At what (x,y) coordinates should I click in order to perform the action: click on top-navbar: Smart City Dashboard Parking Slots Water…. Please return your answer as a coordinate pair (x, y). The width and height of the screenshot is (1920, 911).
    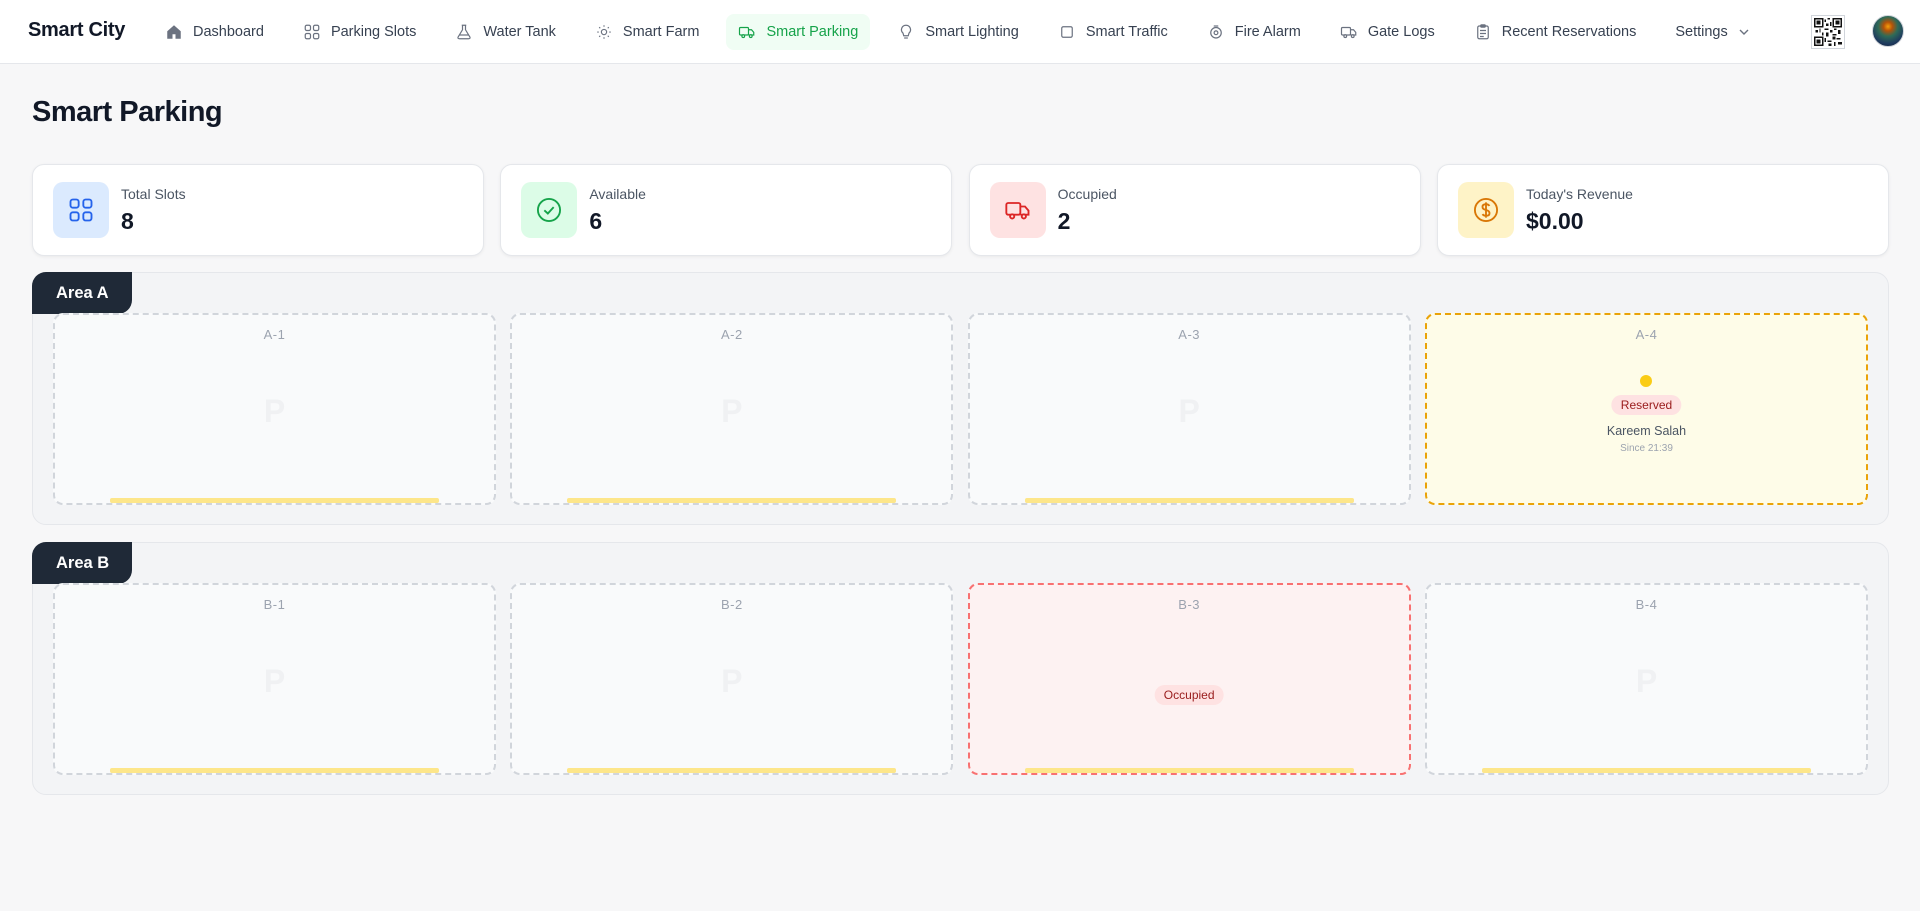
    Looking at the image, I should click on (960, 32).